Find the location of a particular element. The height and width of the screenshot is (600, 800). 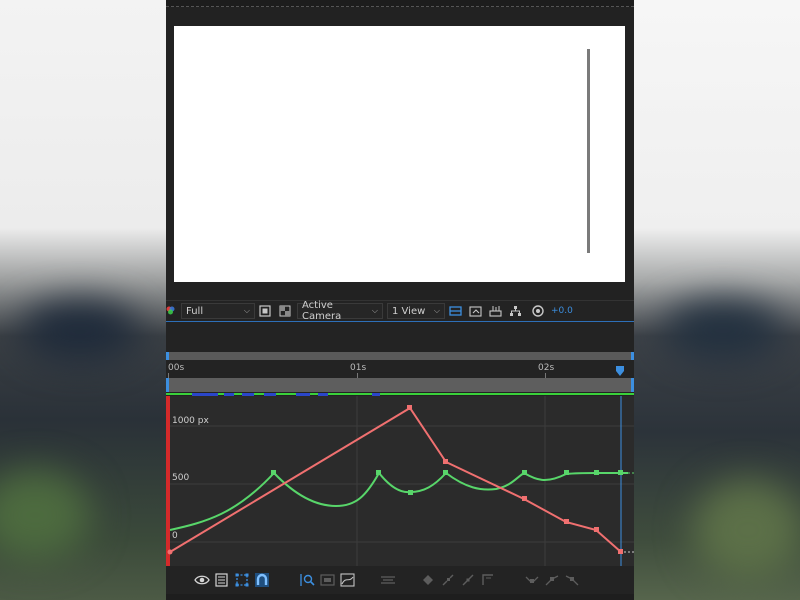

fit-all-icon is located at coordinates (328, 580).